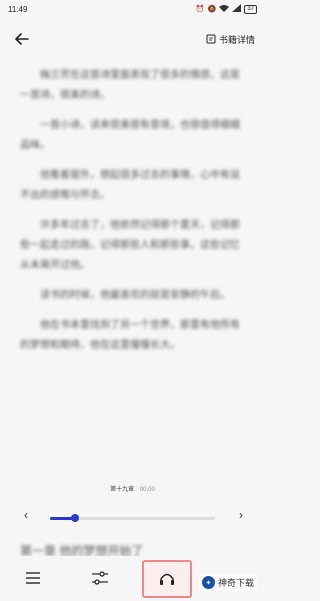  What do you see at coordinates (241, 515) in the screenshot?
I see `next-chapter-button: ›` at bounding box center [241, 515].